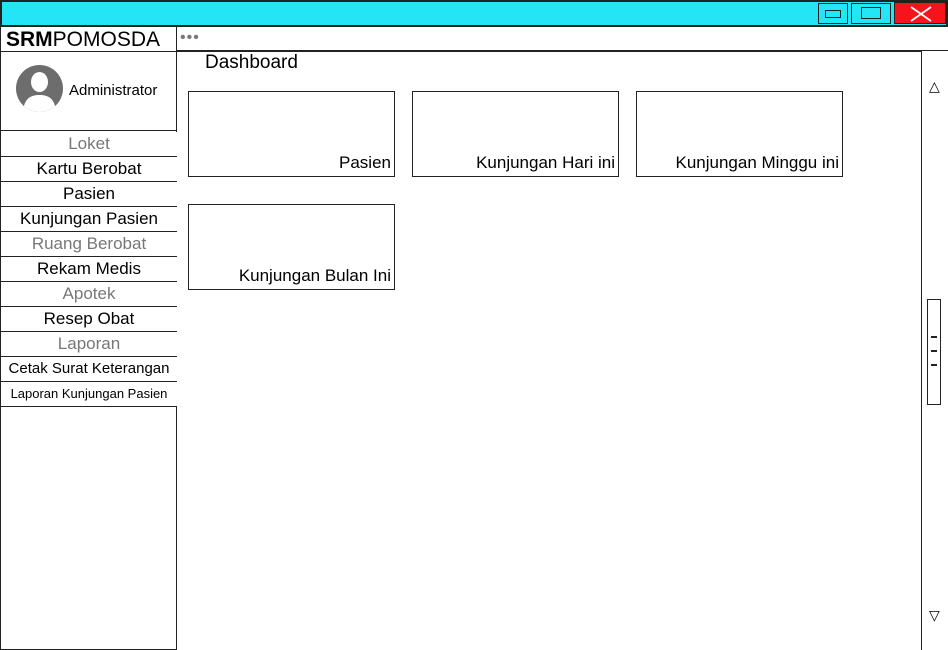 Image resolution: width=948 pixels, height=650 pixels. What do you see at coordinates (39, 88) in the screenshot?
I see `user-avatar-icon` at bounding box center [39, 88].